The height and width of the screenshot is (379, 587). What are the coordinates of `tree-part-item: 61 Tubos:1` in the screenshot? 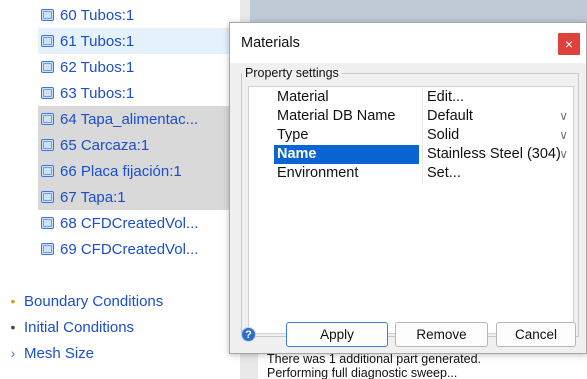 It's located at (134, 41).